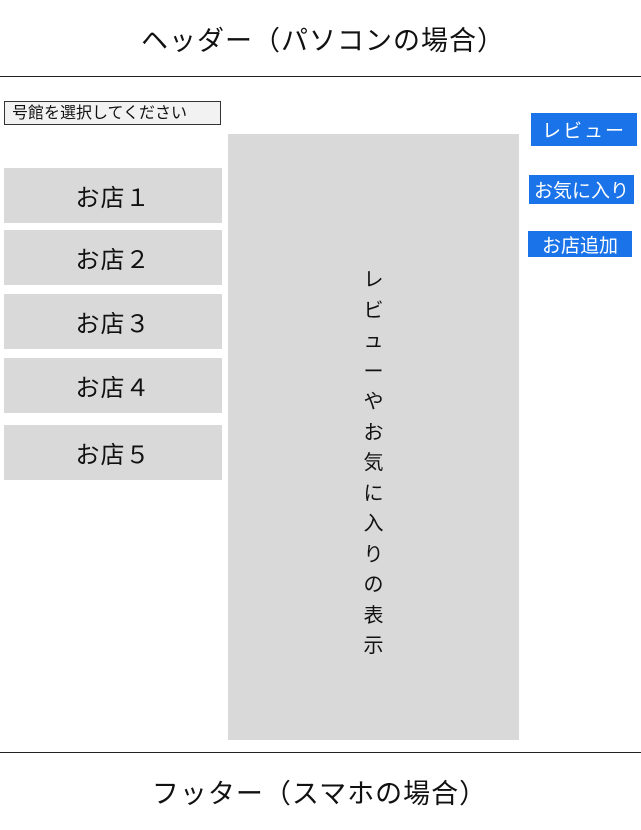 Image resolution: width=641 pixels, height=830 pixels. What do you see at coordinates (323, 41) in the screenshot?
I see `header-title: ヘッダー（パソコンの場合）` at bounding box center [323, 41].